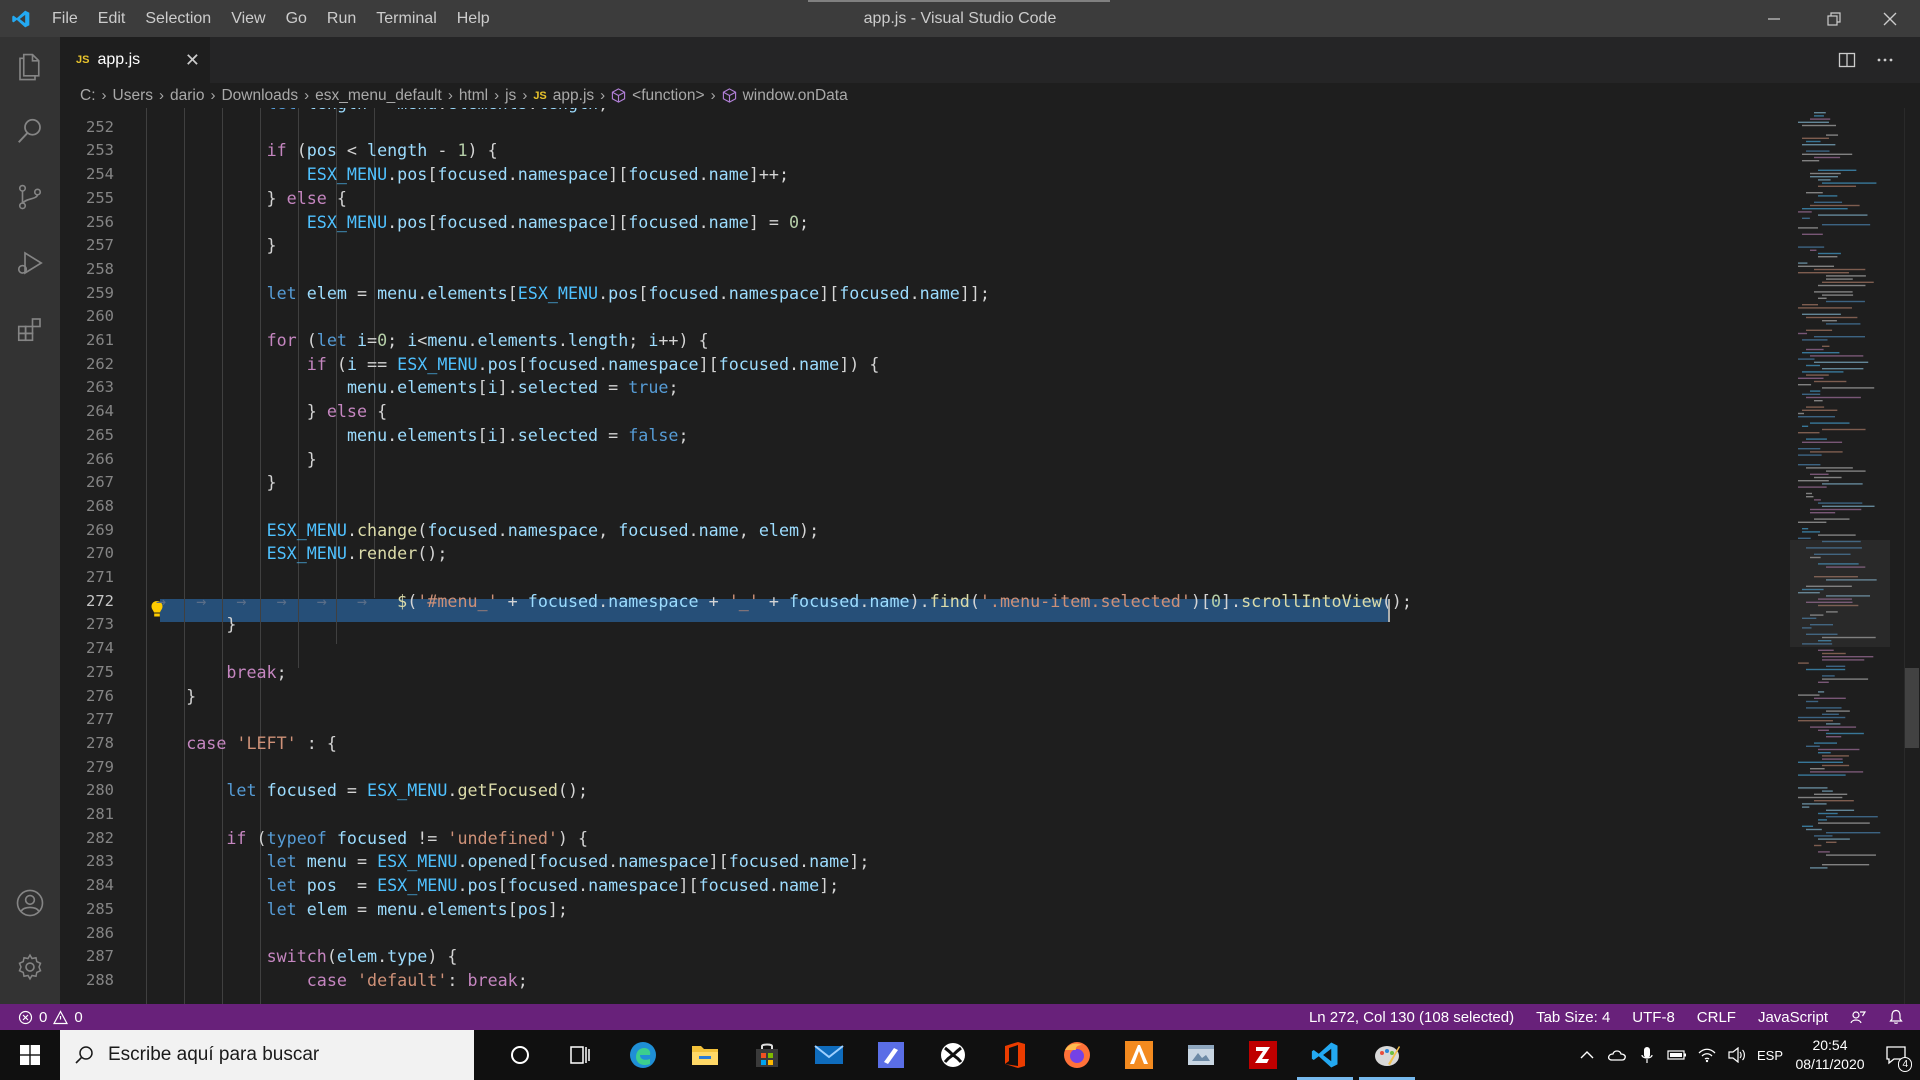 Image resolution: width=1920 pixels, height=1080 pixels. I want to click on store-app, so click(767, 1055).